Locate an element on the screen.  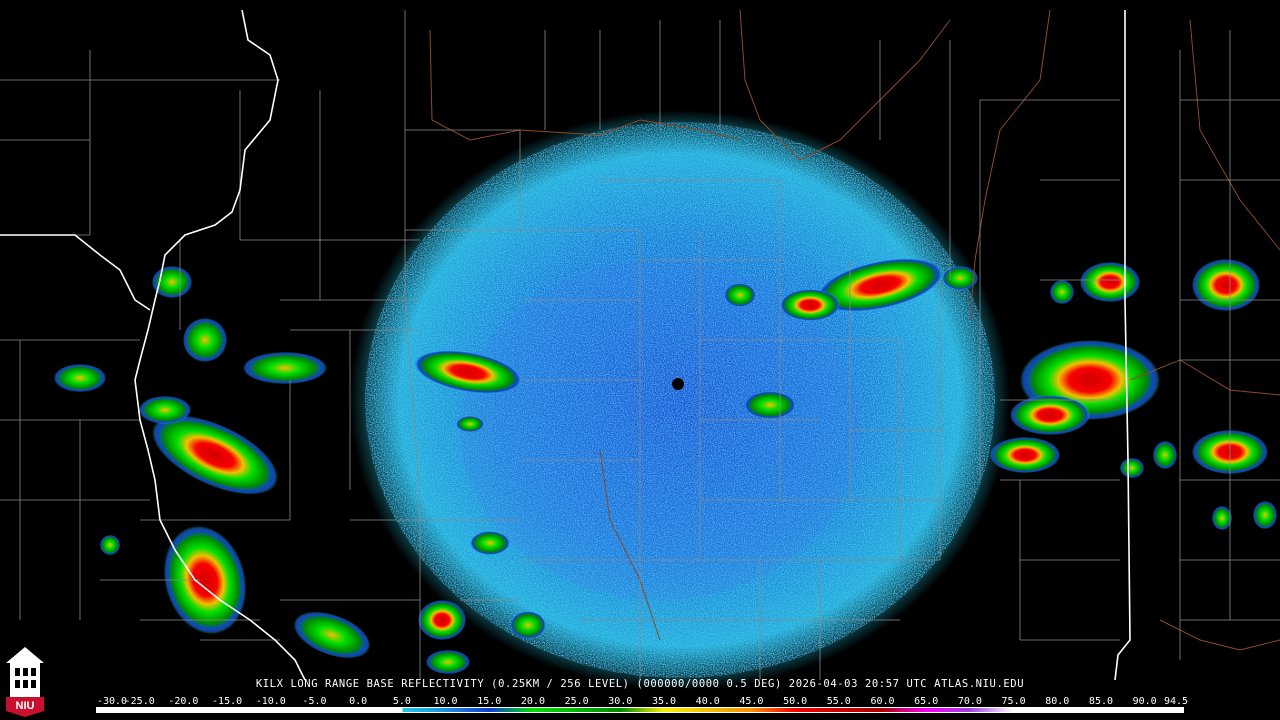
storm-east-cluster is located at coordinates (1075, 370).